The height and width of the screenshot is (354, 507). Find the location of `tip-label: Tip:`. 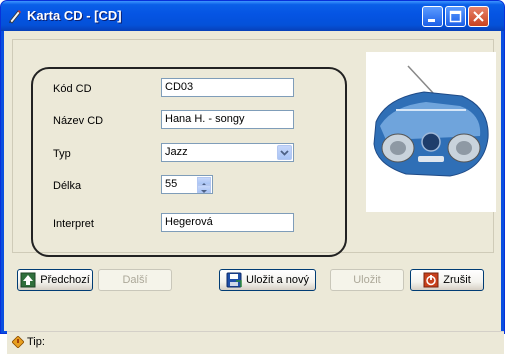

tip-label: Tip: is located at coordinates (36, 342).